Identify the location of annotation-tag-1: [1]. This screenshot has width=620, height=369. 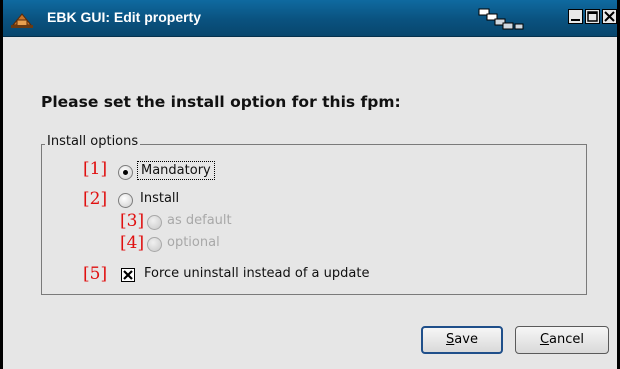
(95, 169).